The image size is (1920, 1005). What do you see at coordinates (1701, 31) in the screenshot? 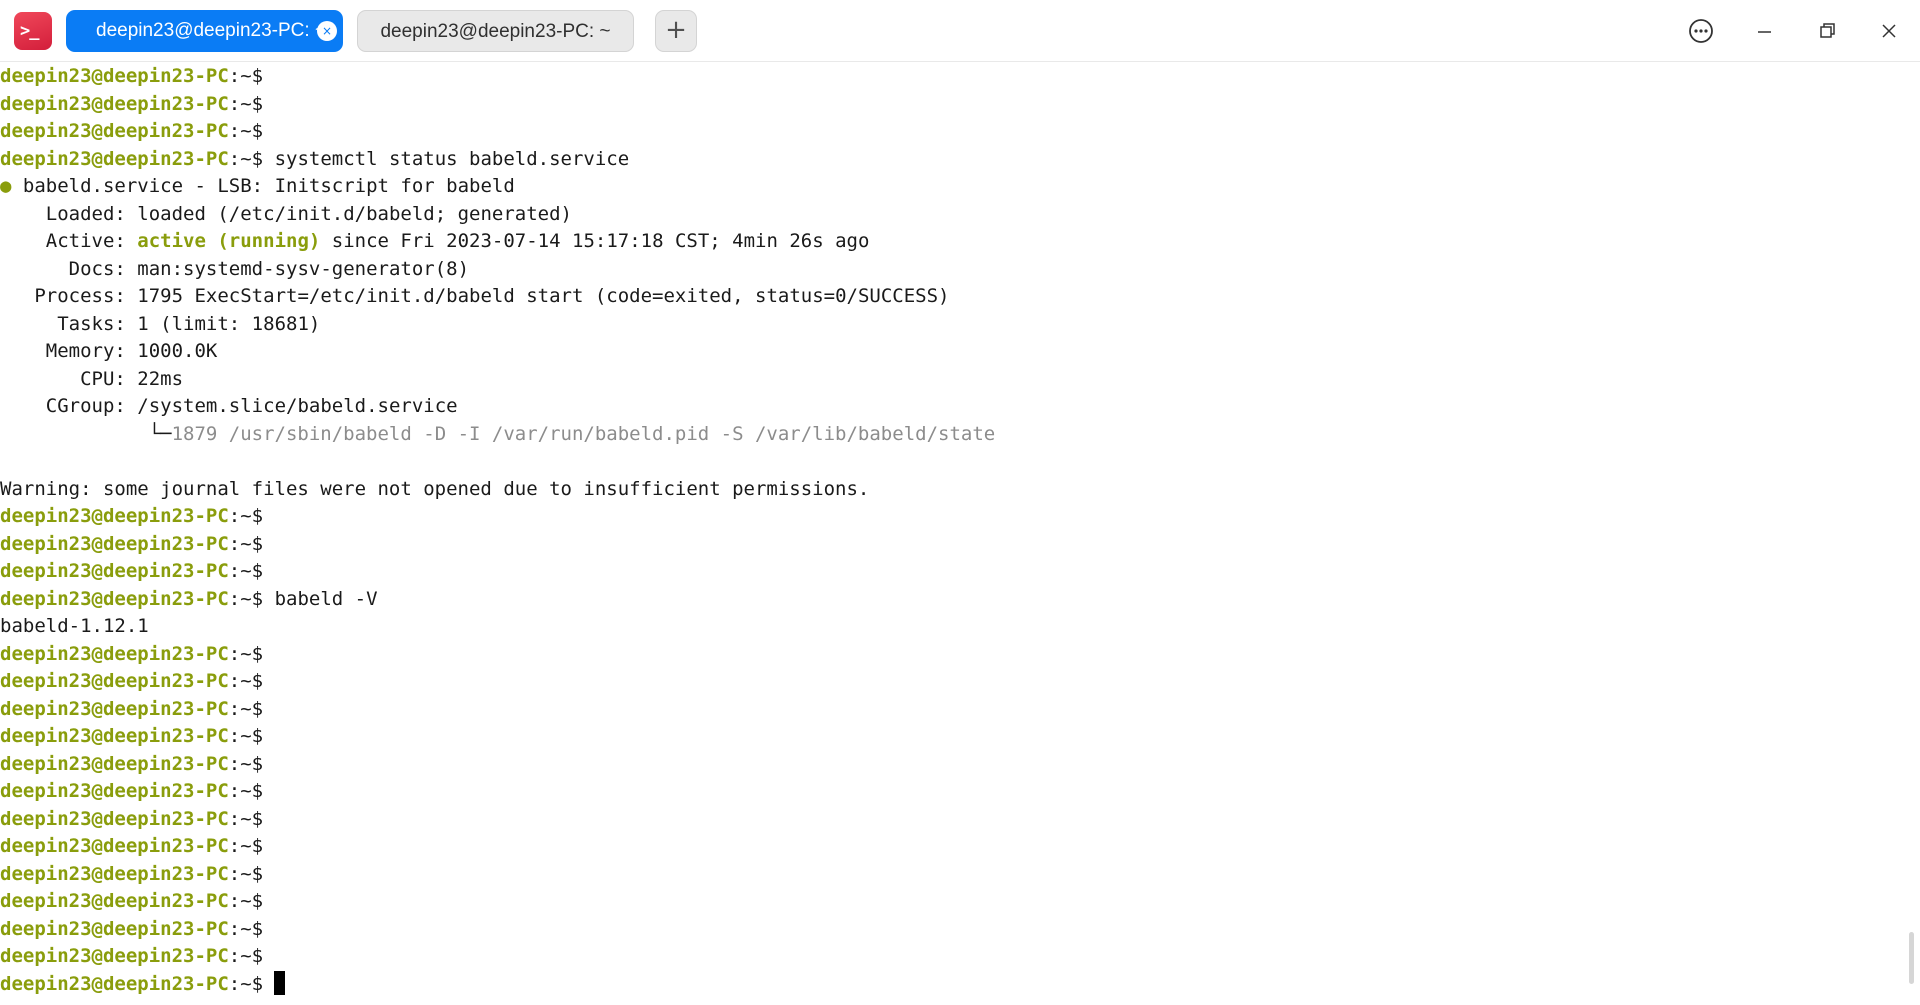
I see `more-options-icon` at bounding box center [1701, 31].